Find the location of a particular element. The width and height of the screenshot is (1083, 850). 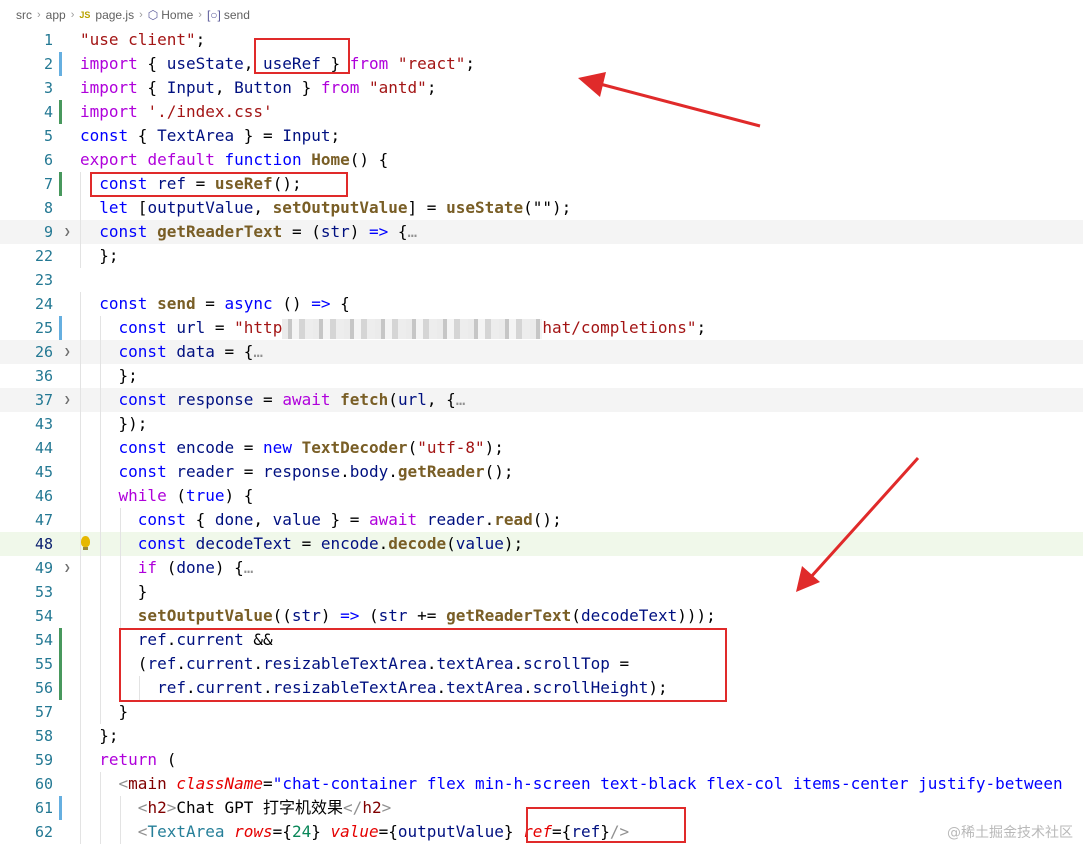

watermark: @稀土掘金技术社区 is located at coordinates (1010, 833).